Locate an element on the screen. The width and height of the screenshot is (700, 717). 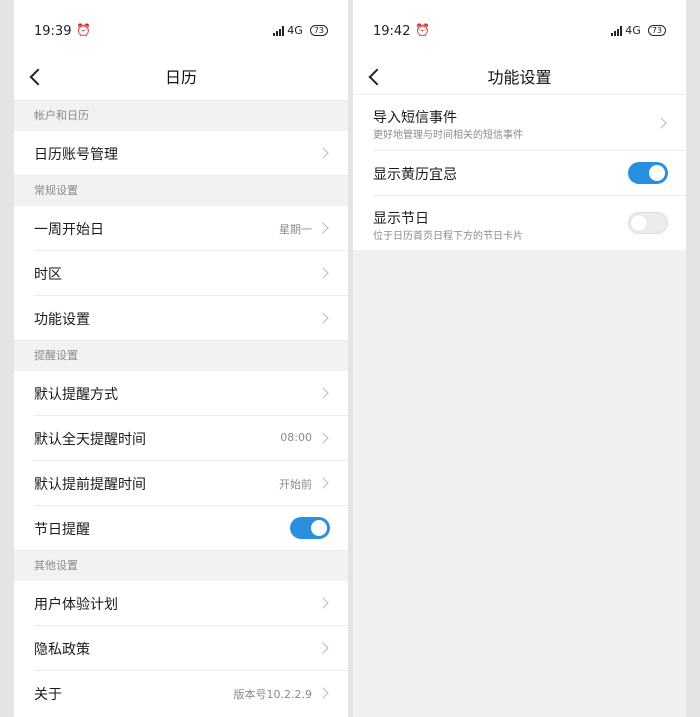
row-label: 默认提前提醒时间 is located at coordinates (90, 485).